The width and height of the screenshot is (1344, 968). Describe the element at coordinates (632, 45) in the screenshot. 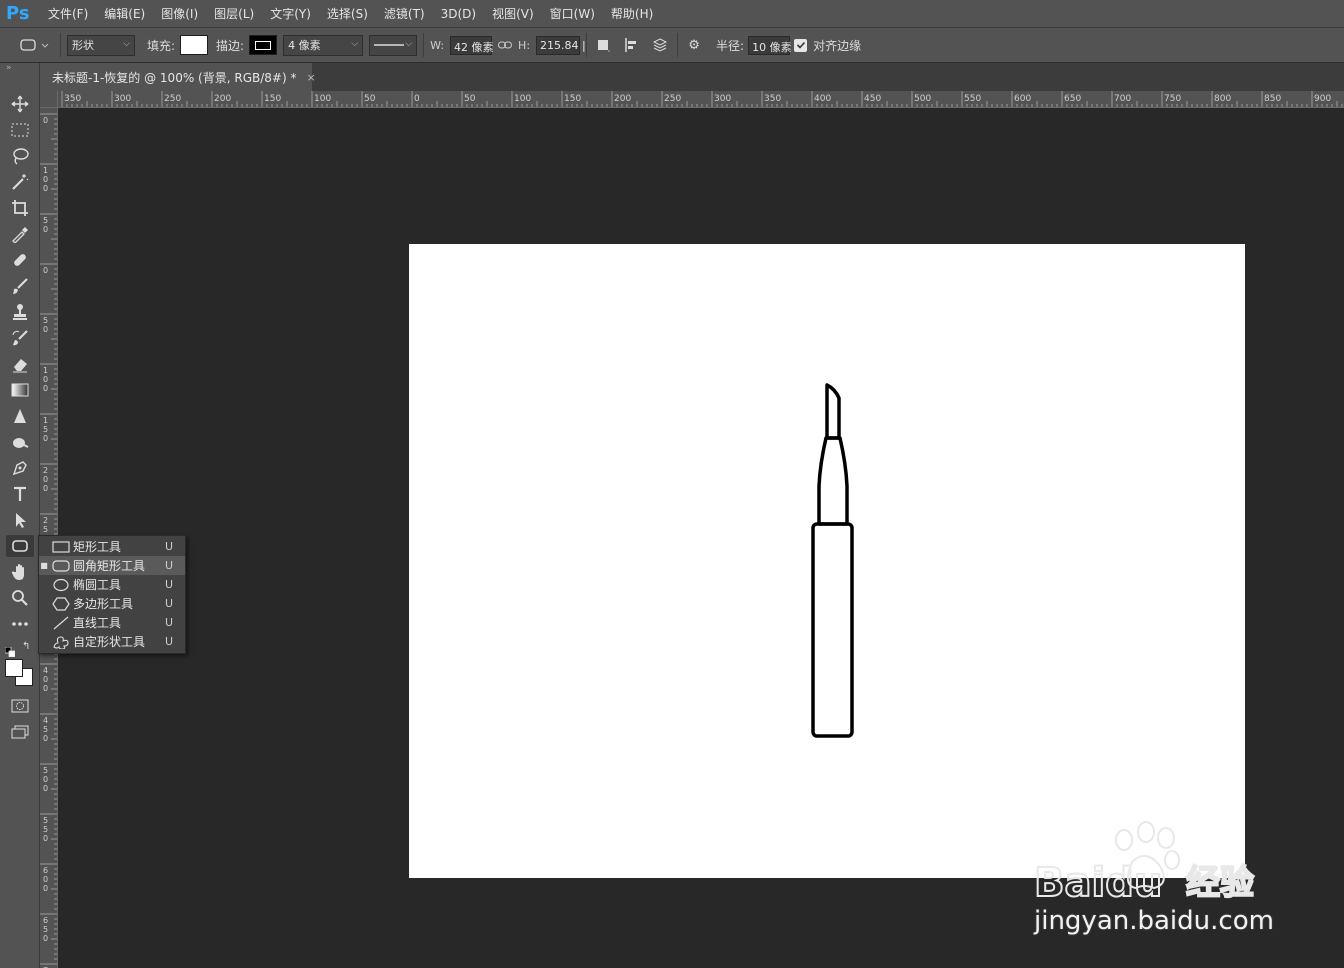

I see `path-alignment-icon` at that location.